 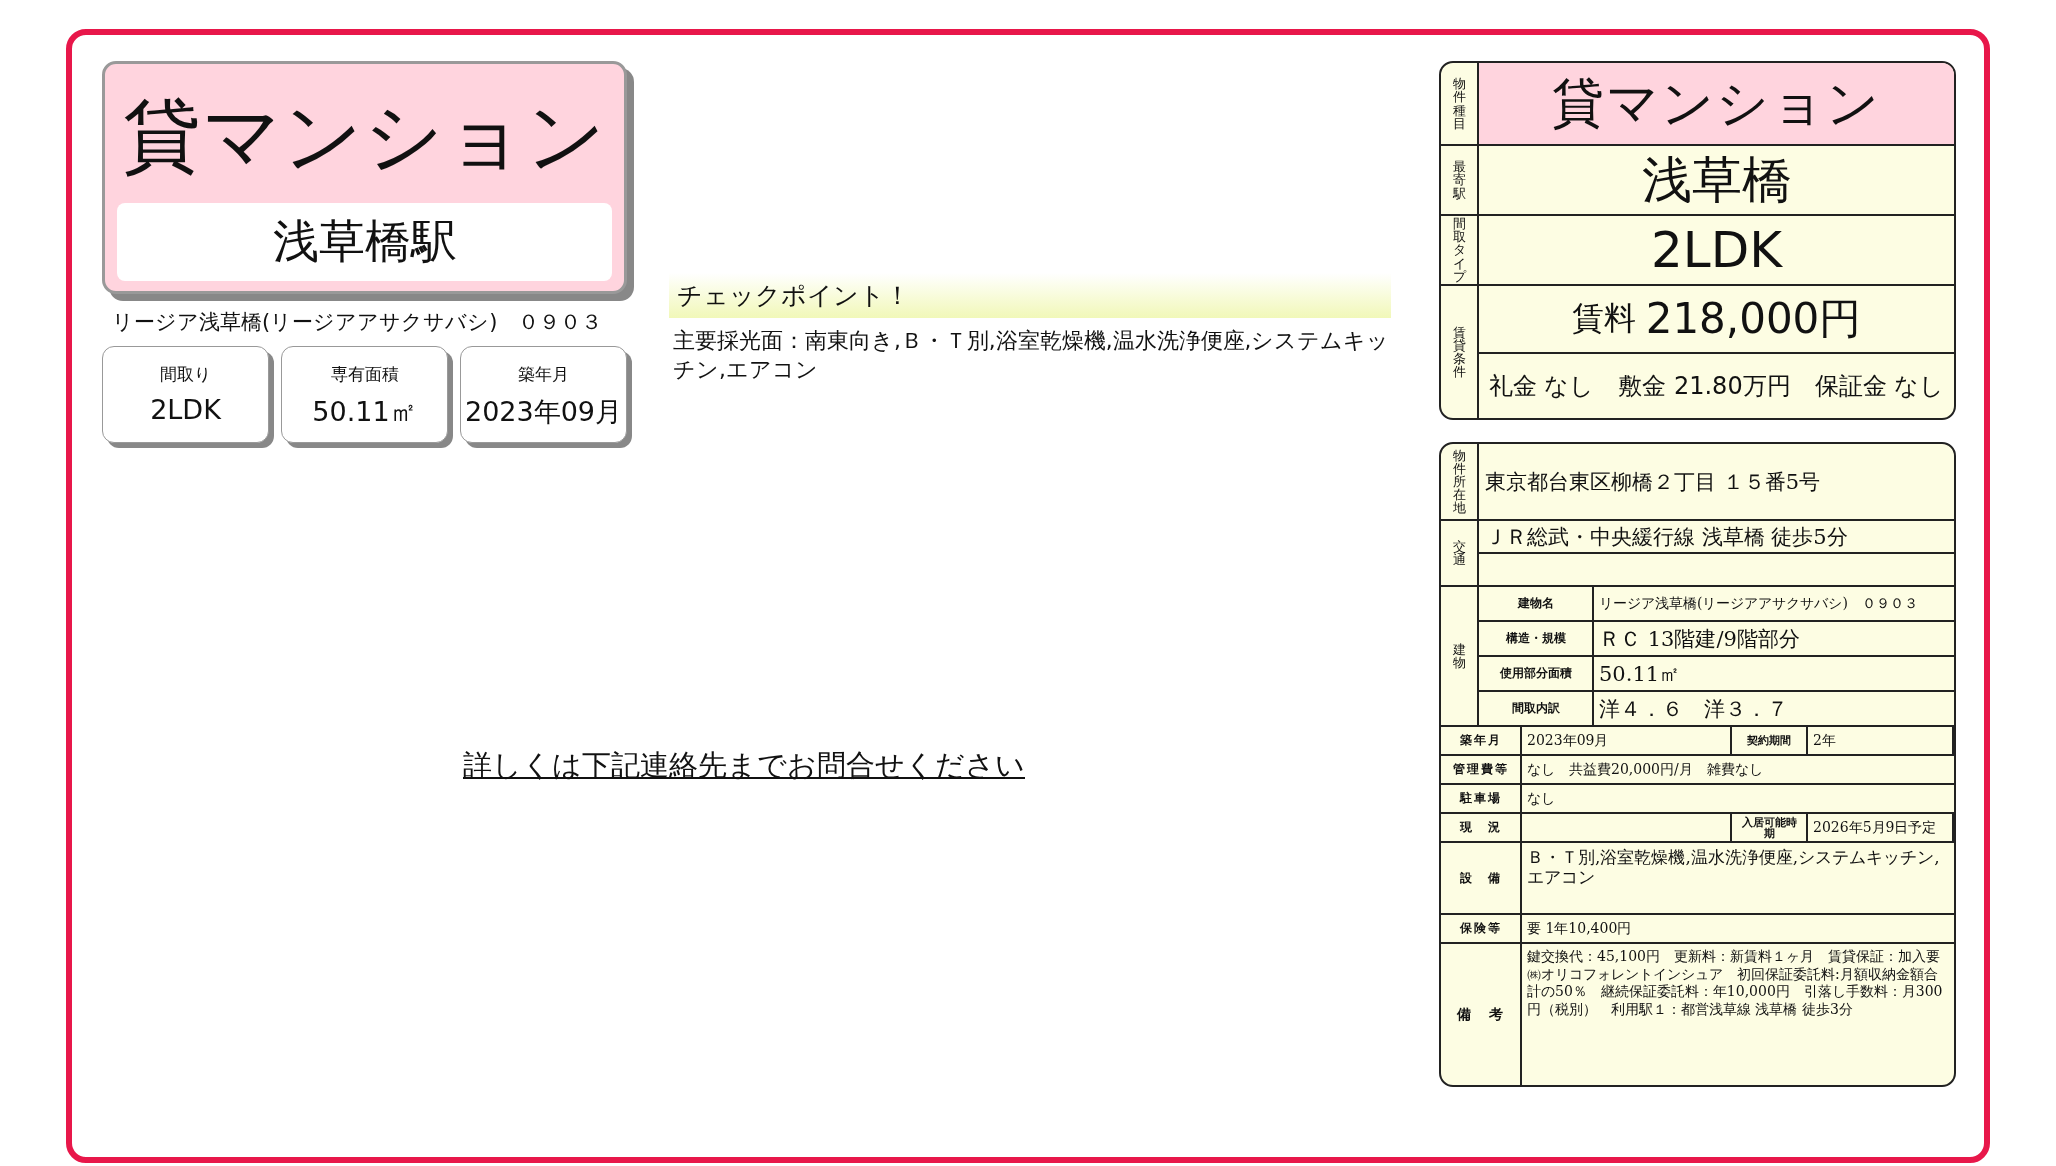 I want to click on rent-label: 賃料, so click(x=1603, y=318).